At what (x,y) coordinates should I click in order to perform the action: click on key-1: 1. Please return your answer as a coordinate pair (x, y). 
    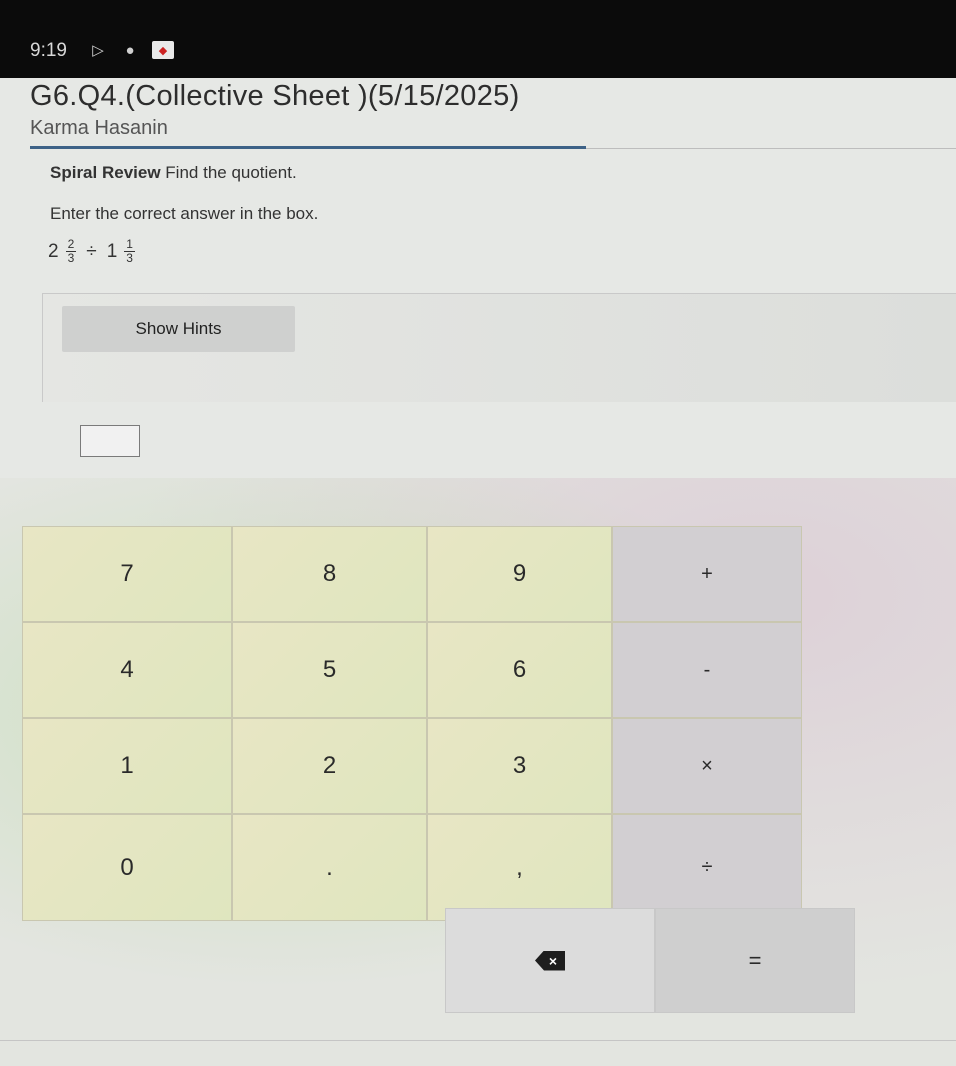
    Looking at the image, I should click on (127, 766).